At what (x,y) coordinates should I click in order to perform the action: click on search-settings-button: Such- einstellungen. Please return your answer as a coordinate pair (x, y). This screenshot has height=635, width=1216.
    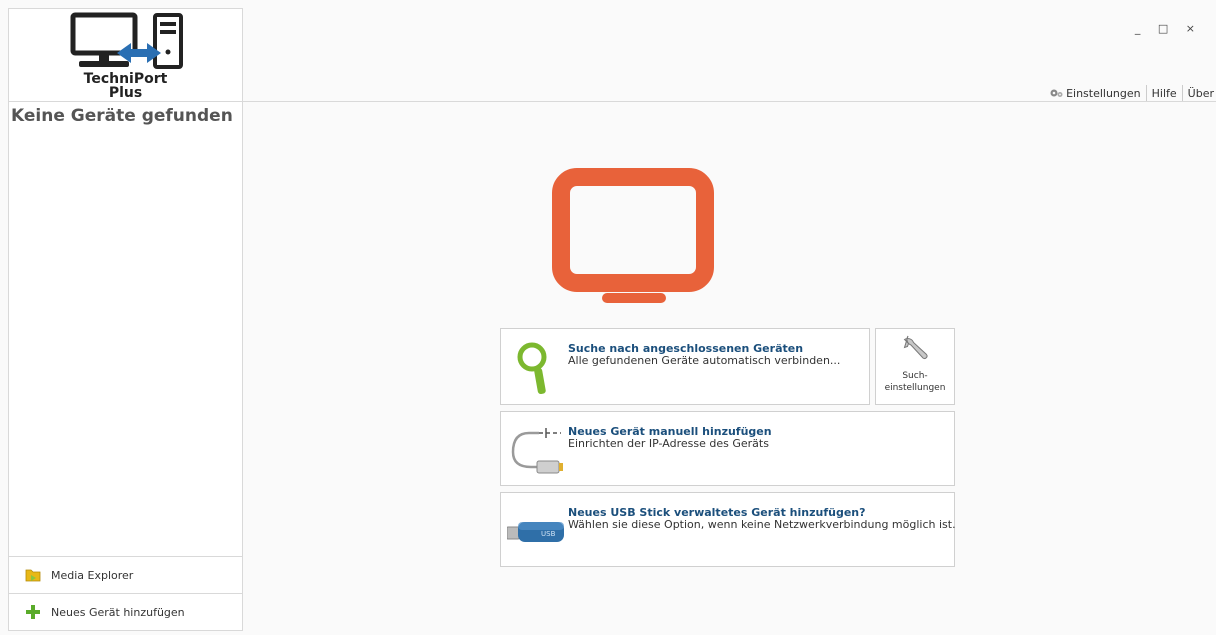
    Looking at the image, I should click on (915, 366).